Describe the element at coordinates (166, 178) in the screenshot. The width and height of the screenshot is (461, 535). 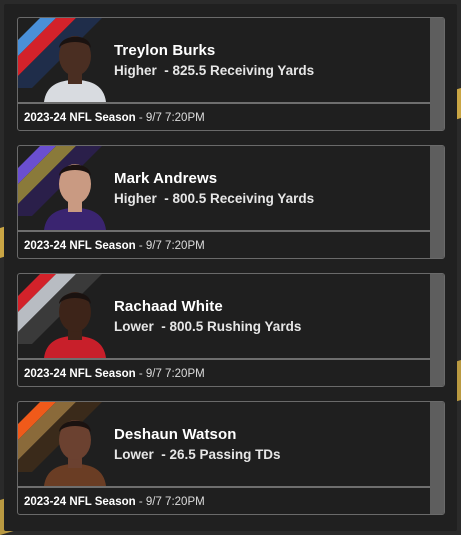
I see `player-name: Mark Andrews` at that location.